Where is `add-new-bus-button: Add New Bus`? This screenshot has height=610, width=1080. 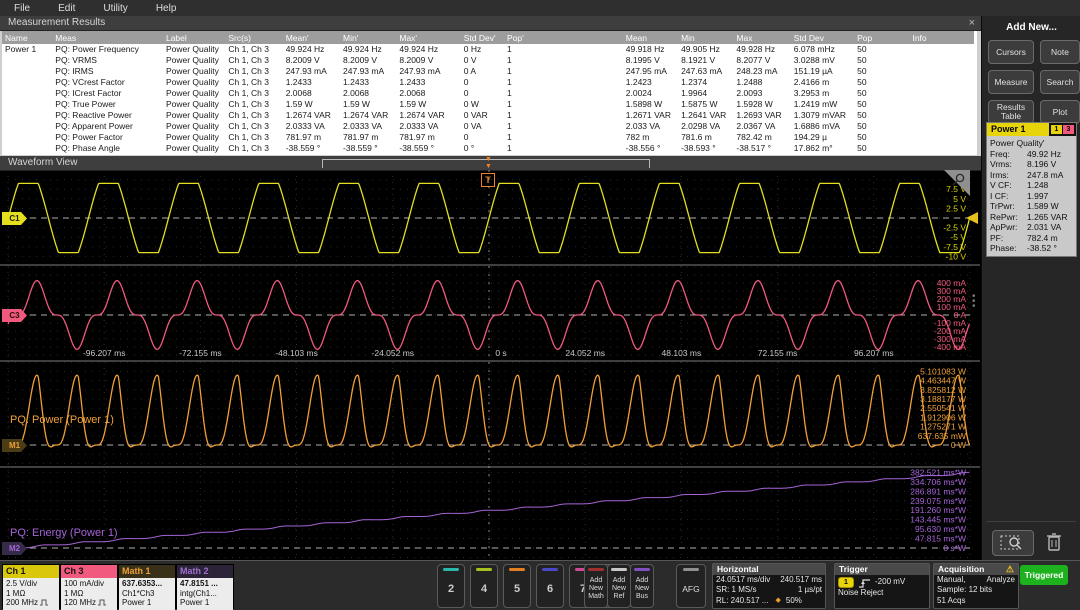
add-new-bus-button: Add New Bus is located at coordinates (642, 586).